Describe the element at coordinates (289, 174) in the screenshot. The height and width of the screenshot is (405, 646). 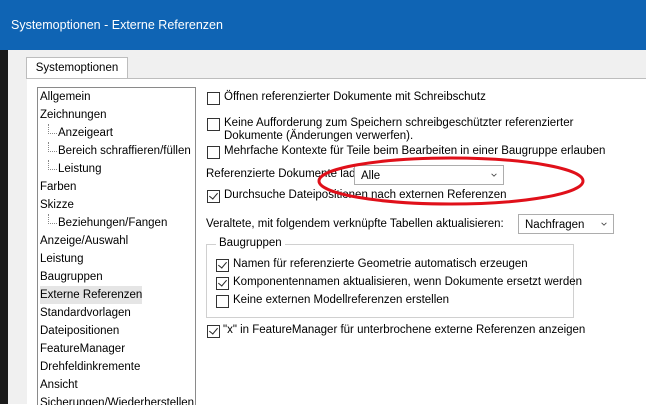
I see `load-referenced-label: Referenzierte Dokumente laden:` at that location.